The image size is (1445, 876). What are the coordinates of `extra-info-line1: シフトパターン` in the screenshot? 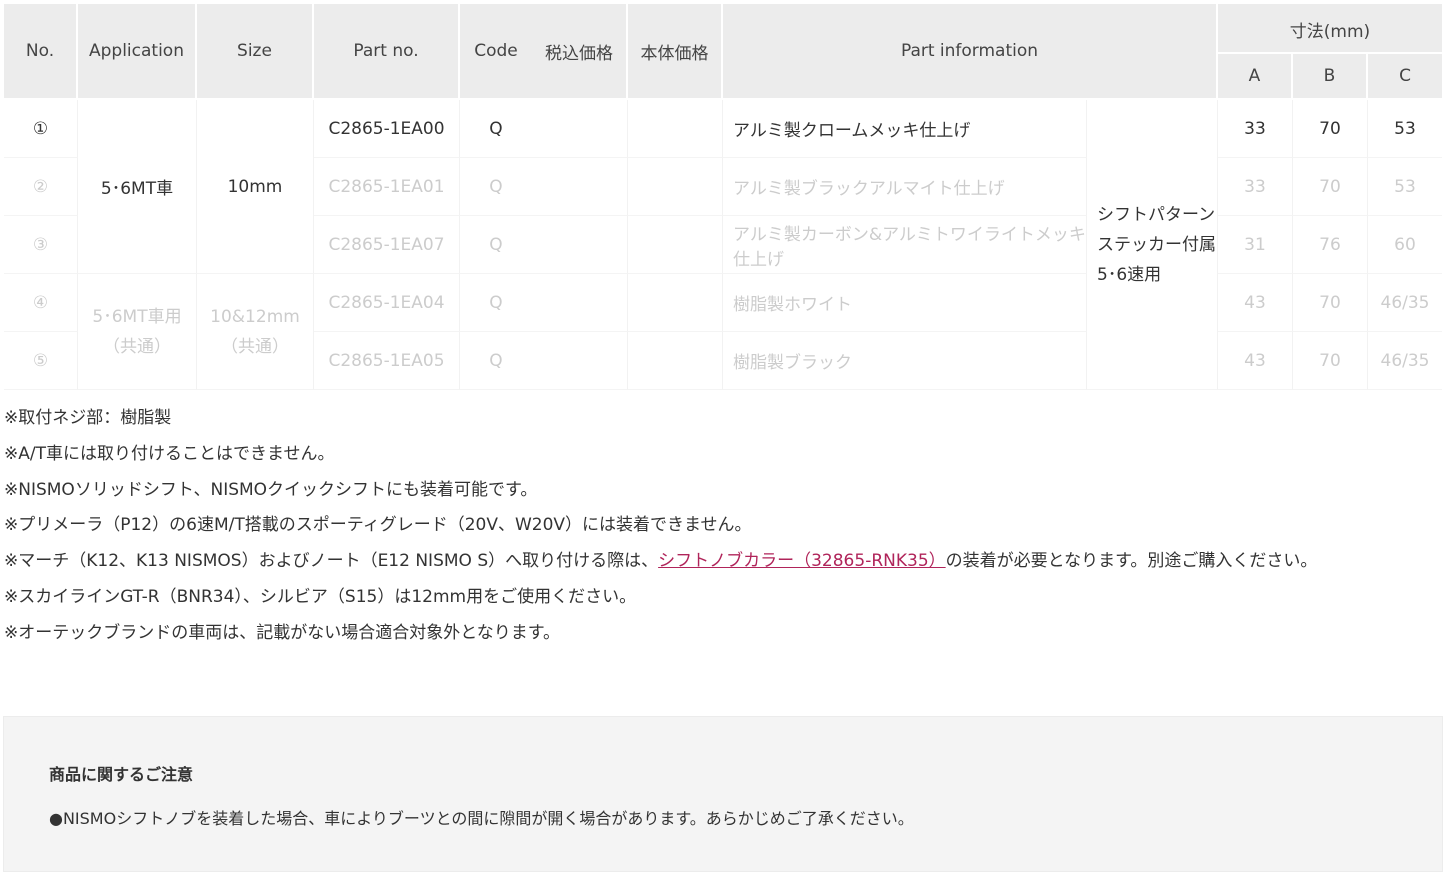 It's located at (1156, 214).